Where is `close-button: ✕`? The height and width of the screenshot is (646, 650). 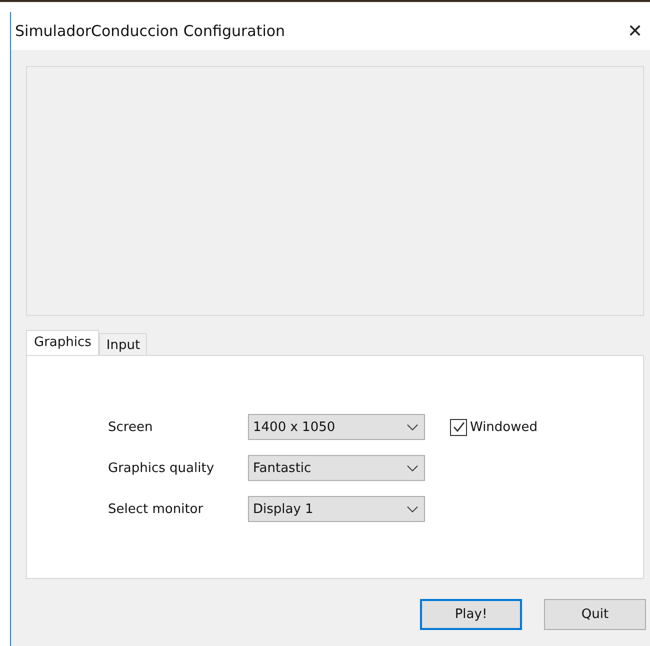 close-button: ✕ is located at coordinates (635, 31).